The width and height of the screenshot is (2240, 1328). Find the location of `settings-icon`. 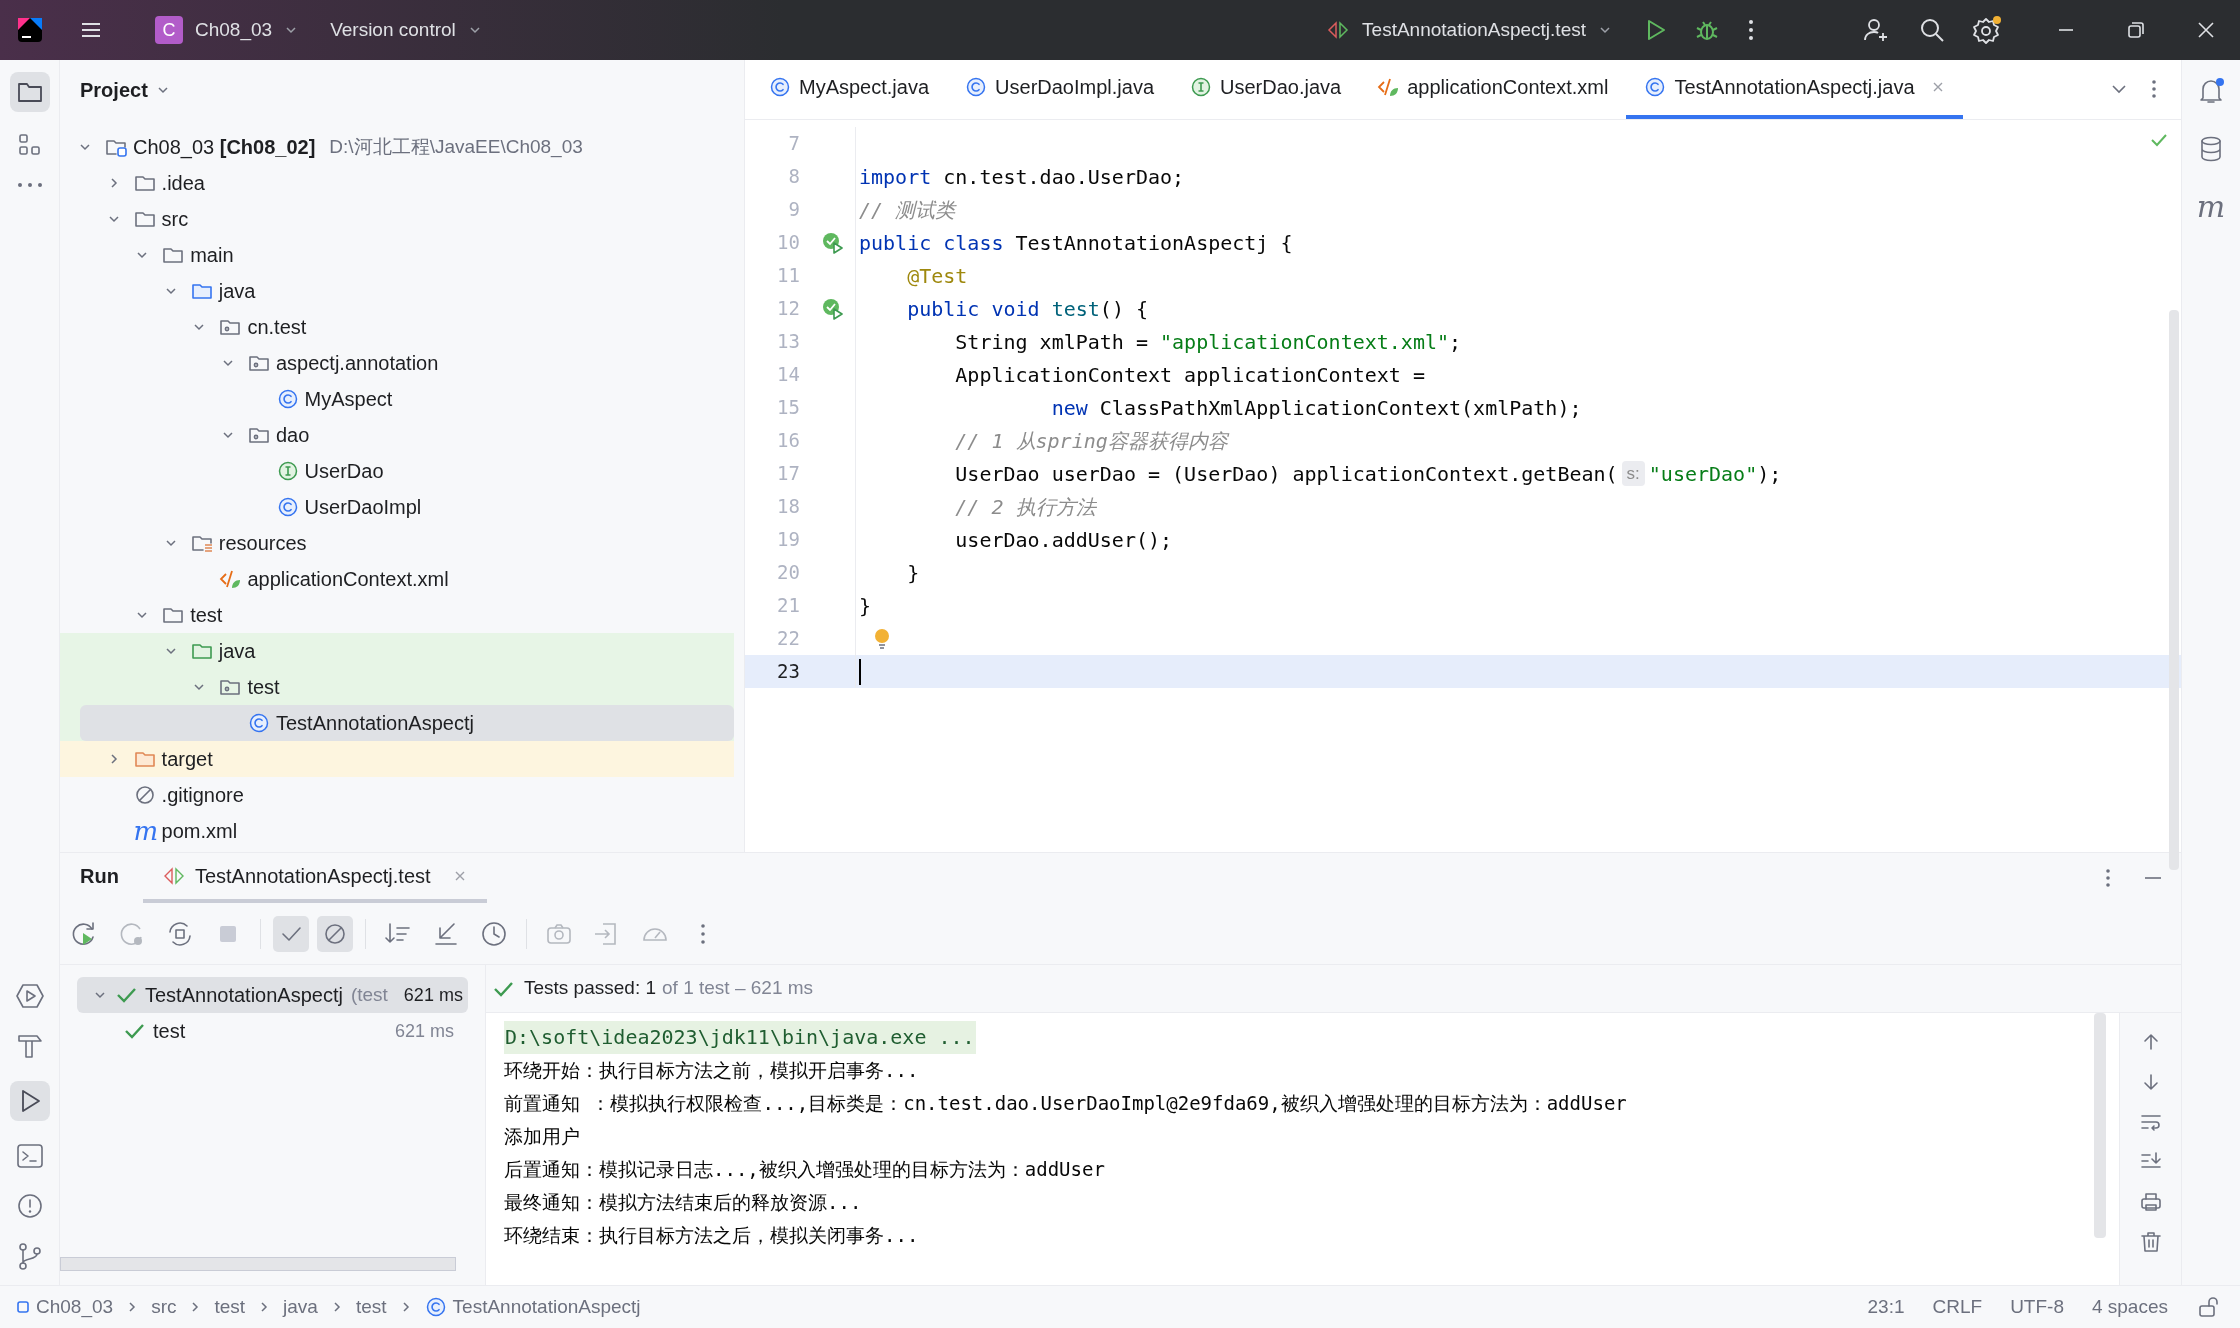

settings-icon is located at coordinates (1987, 30).